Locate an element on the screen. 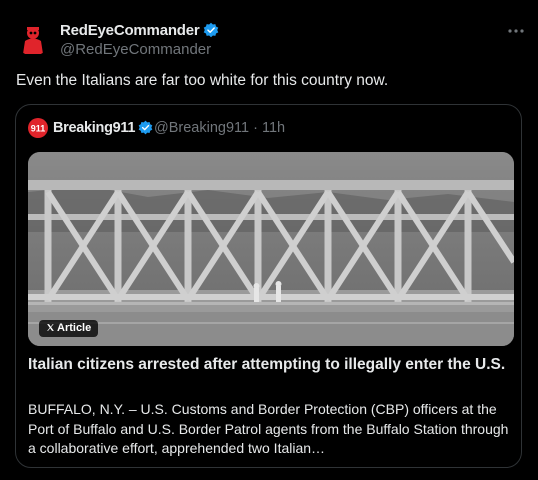  quoted-time: 11h is located at coordinates (273, 128).